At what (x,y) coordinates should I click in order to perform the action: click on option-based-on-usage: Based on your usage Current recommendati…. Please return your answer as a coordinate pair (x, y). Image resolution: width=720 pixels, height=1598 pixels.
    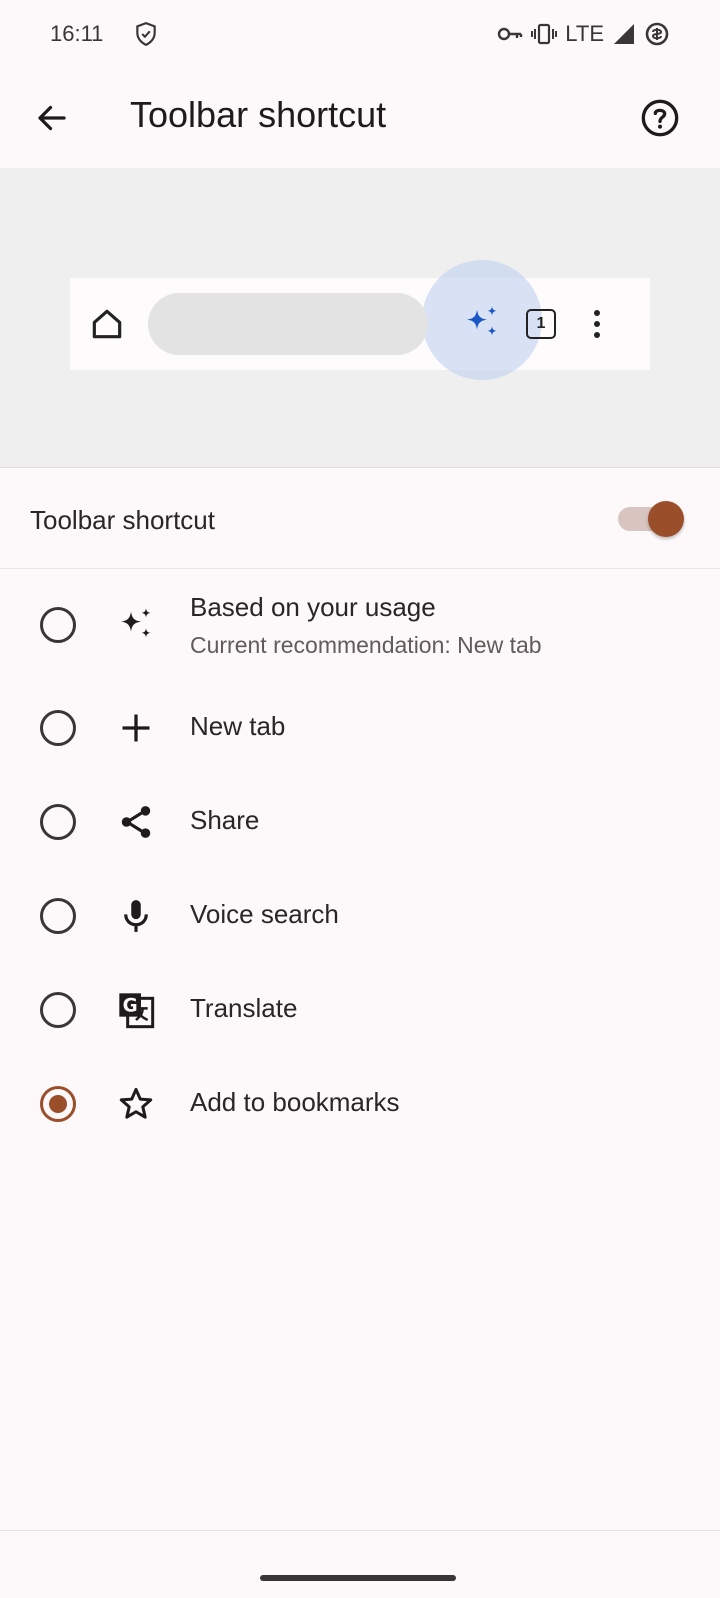
    Looking at the image, I should click on (360, 630).